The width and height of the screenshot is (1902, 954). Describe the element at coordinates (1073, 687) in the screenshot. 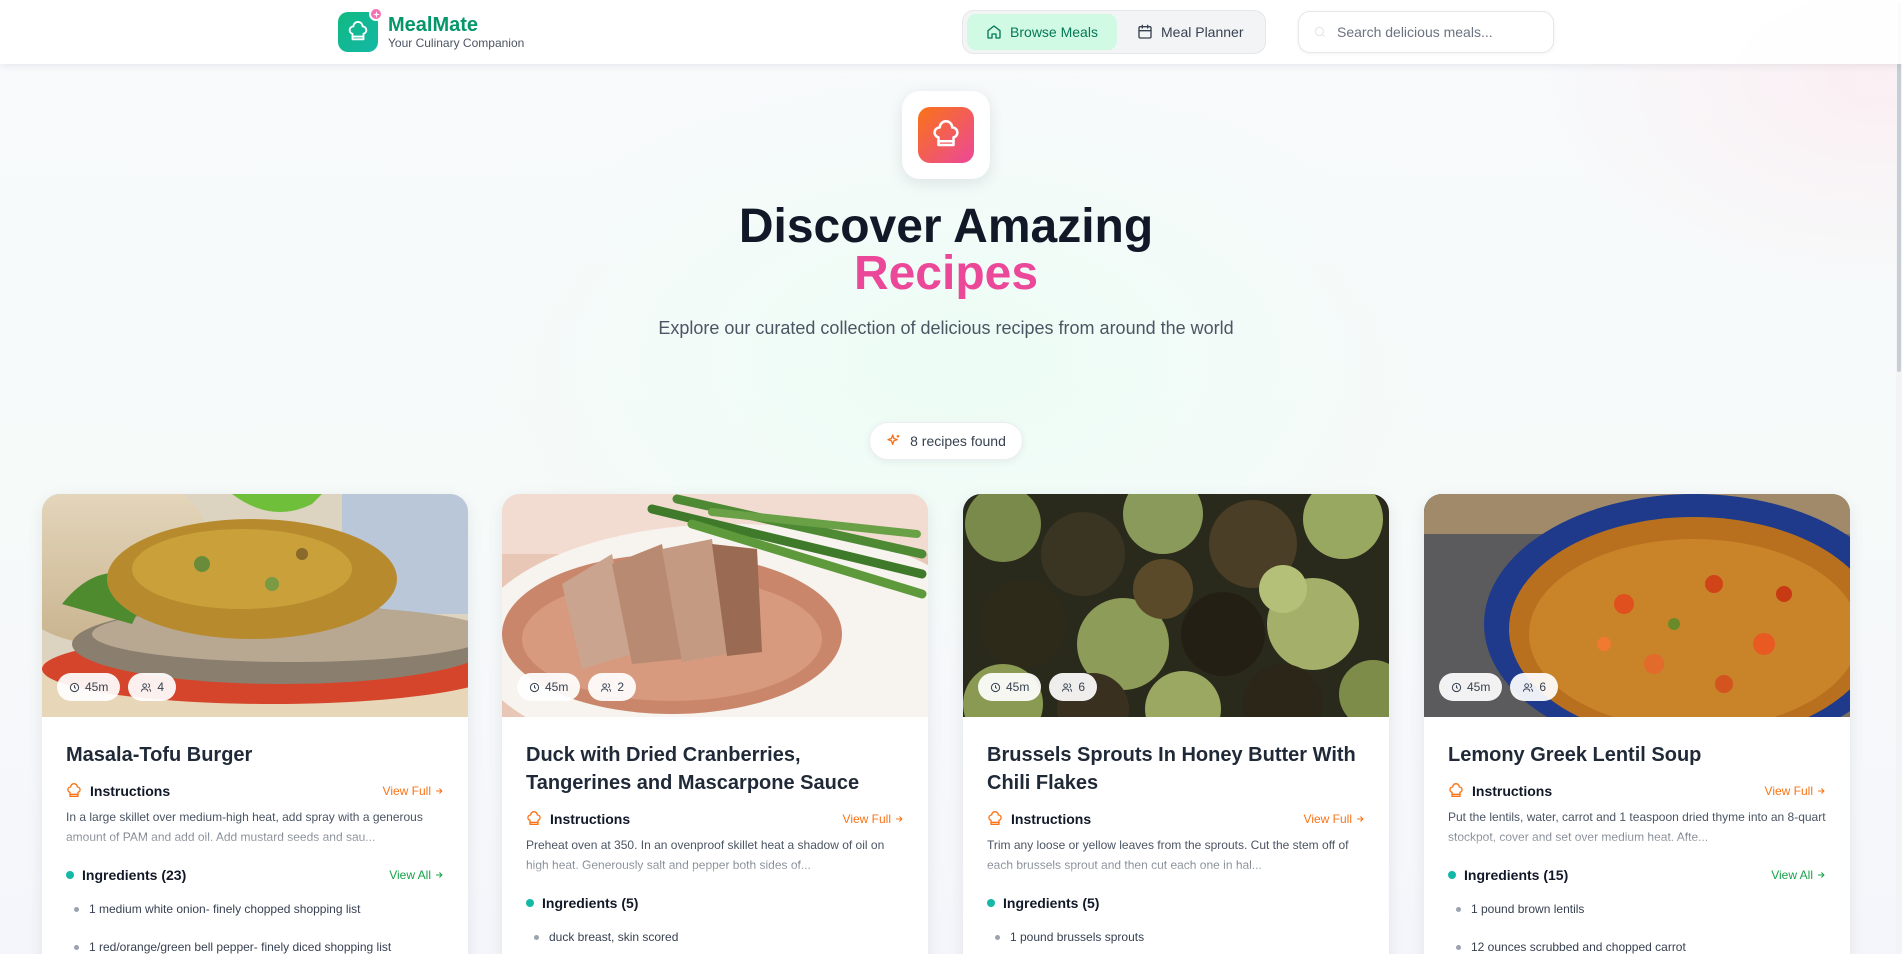

I see `servings-chip: 6` at that location.